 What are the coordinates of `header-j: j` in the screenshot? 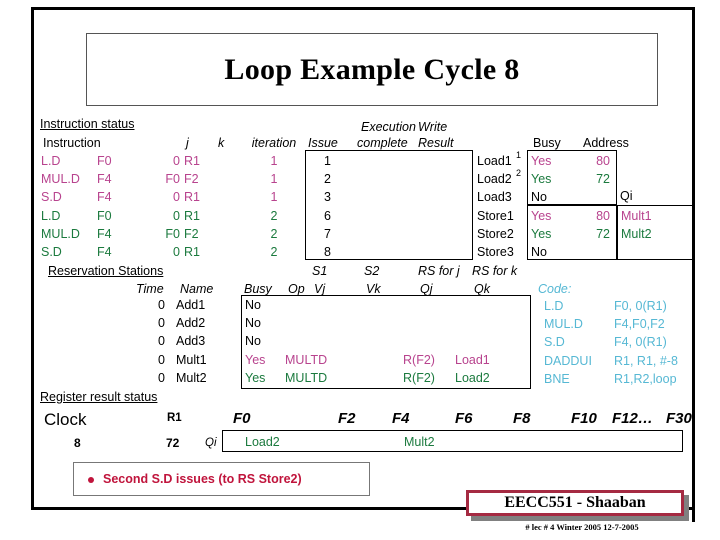 It's located at (187, 143).